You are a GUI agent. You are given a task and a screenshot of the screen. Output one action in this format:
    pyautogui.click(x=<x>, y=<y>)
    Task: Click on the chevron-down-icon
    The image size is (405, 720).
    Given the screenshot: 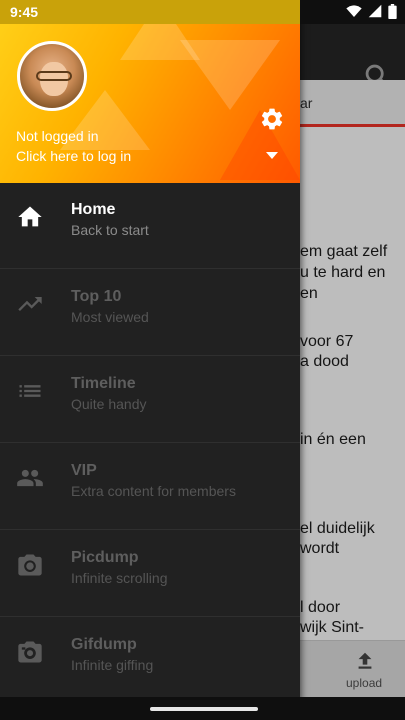 What is the action you would take?
    pyautogui.click(x=272, y=156)
    